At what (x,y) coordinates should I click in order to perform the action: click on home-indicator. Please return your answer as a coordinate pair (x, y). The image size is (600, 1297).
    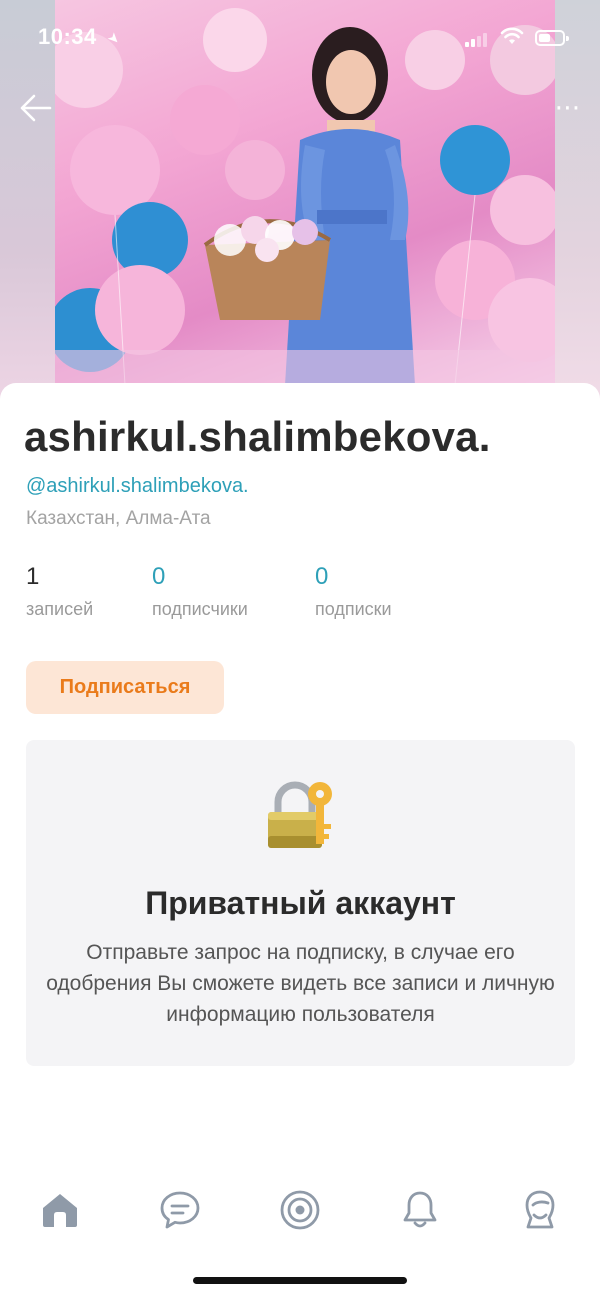
    Looking at the image, I should click on (300, 1280).